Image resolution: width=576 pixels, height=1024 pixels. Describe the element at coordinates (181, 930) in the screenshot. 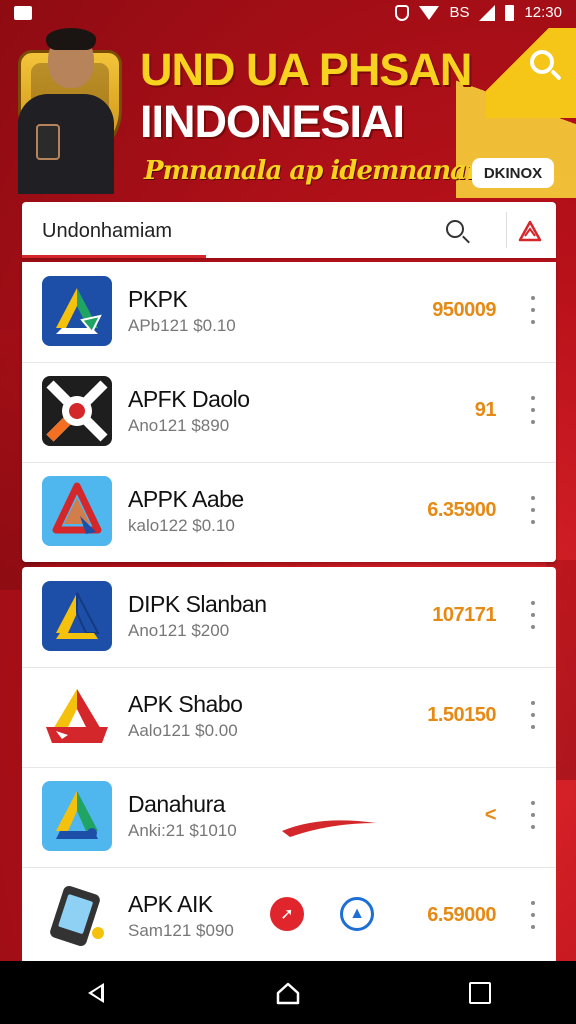

I see `app-meta: Sam121 $090` at that location.